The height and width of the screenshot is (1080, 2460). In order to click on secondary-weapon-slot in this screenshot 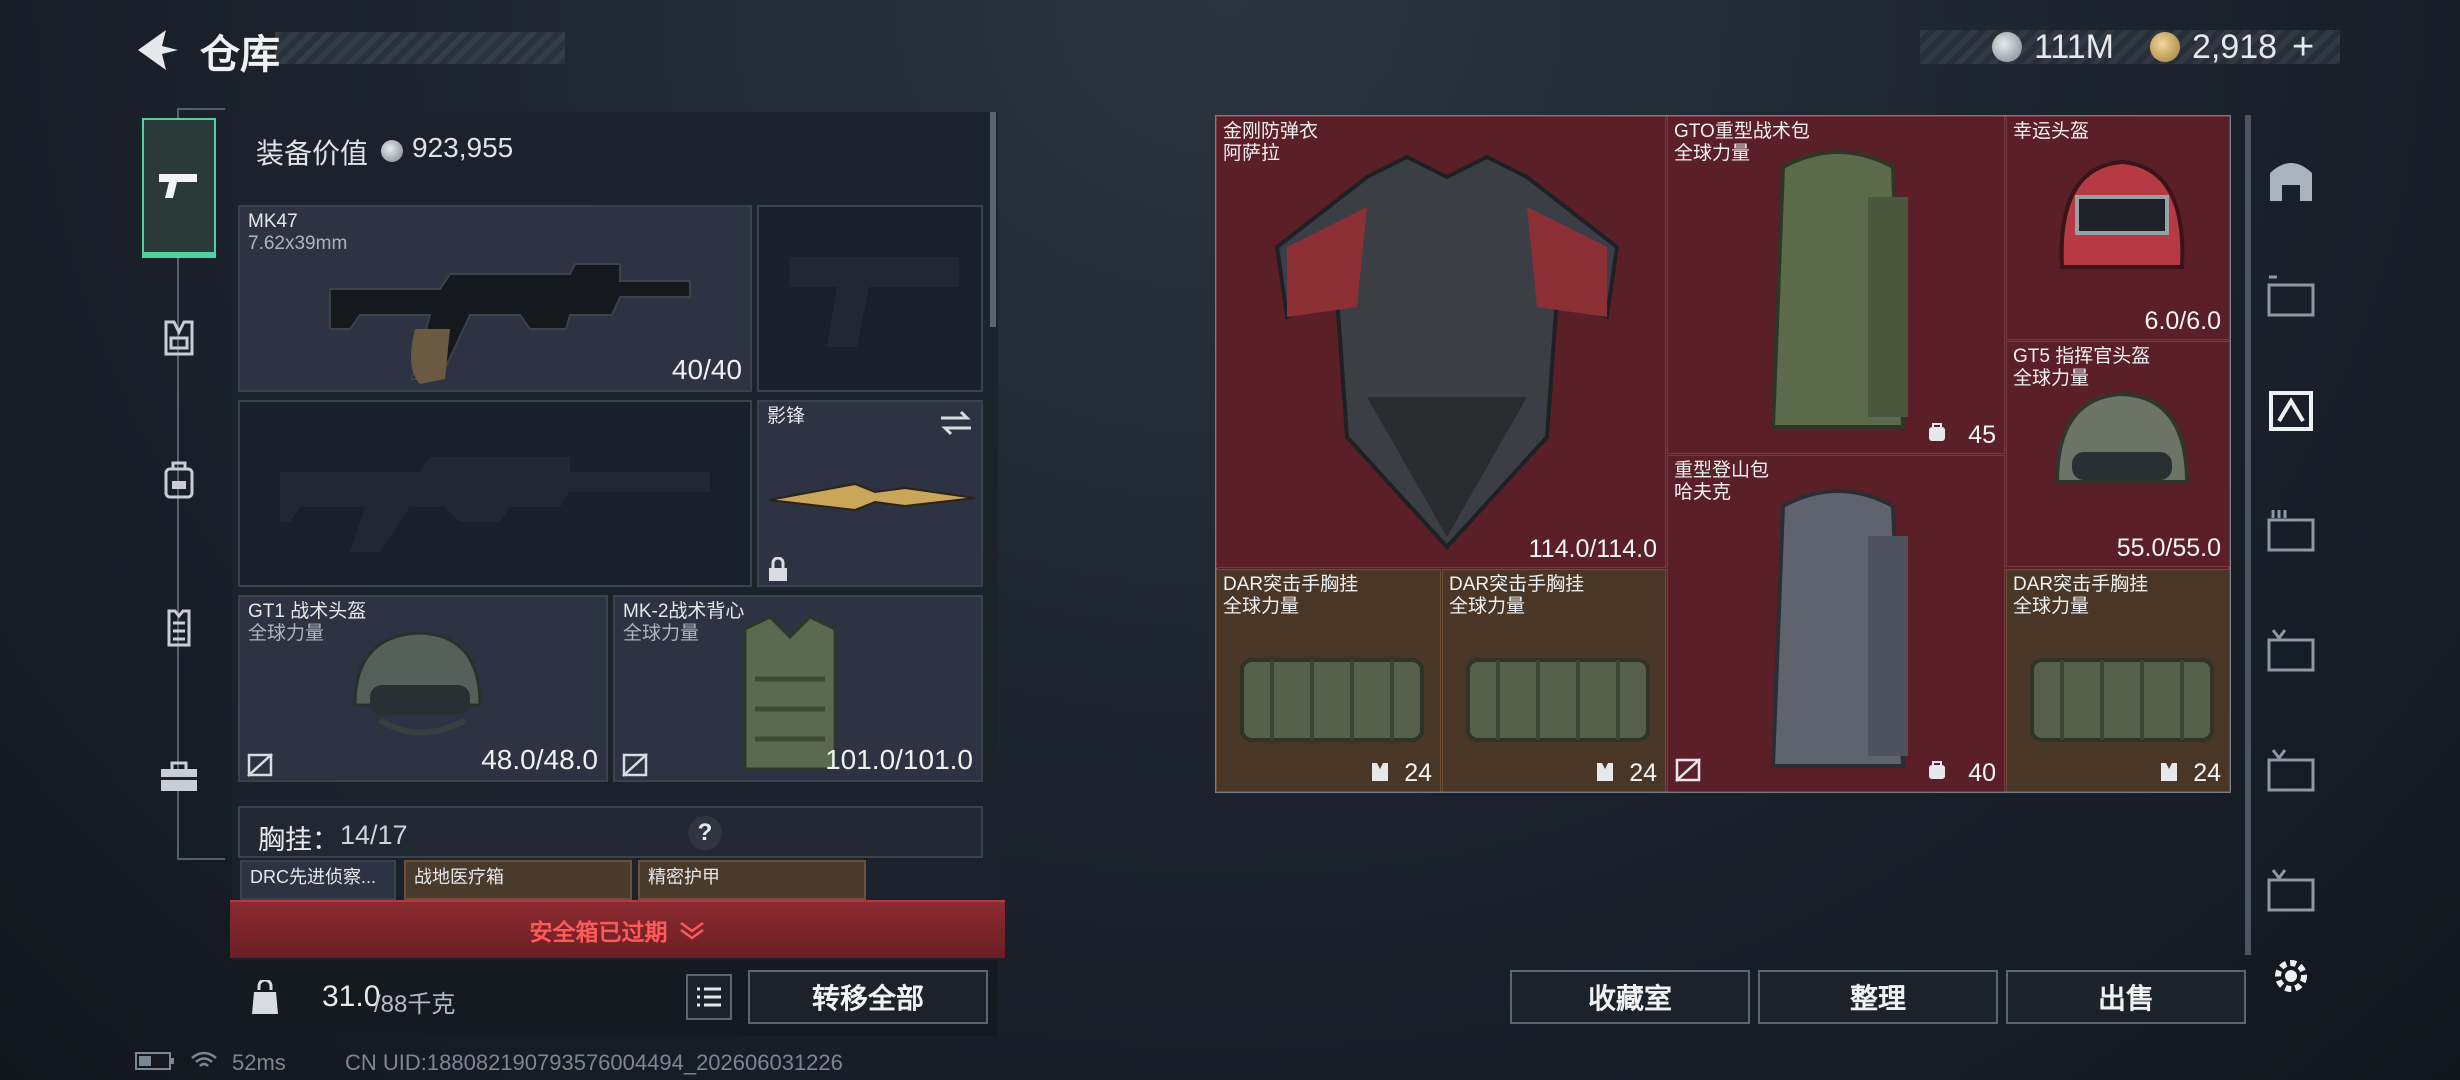, I will do `click(495, 493)`.